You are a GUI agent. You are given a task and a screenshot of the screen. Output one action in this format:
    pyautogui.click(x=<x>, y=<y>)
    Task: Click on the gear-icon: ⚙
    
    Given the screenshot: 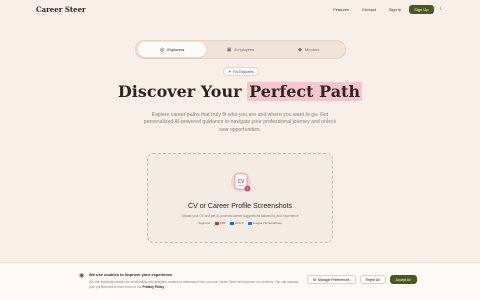 What is the action you would take?
    pyautogui.click(x=315, y=279)
    